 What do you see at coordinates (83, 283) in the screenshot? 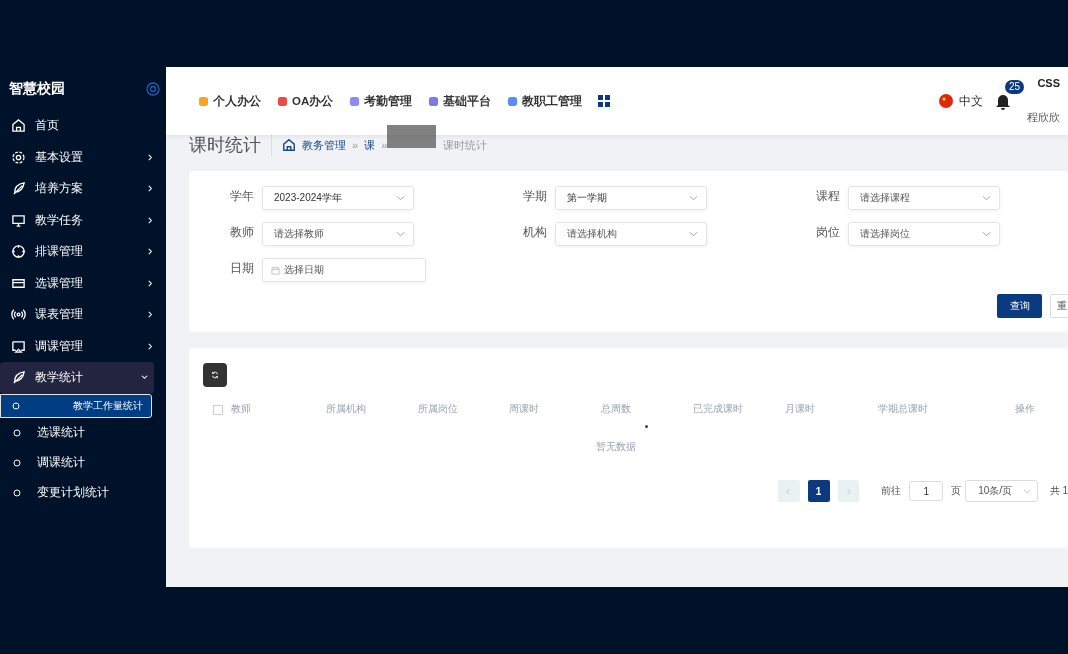
I see `menu-item: 选课管理` at bounding box center [83, 283].